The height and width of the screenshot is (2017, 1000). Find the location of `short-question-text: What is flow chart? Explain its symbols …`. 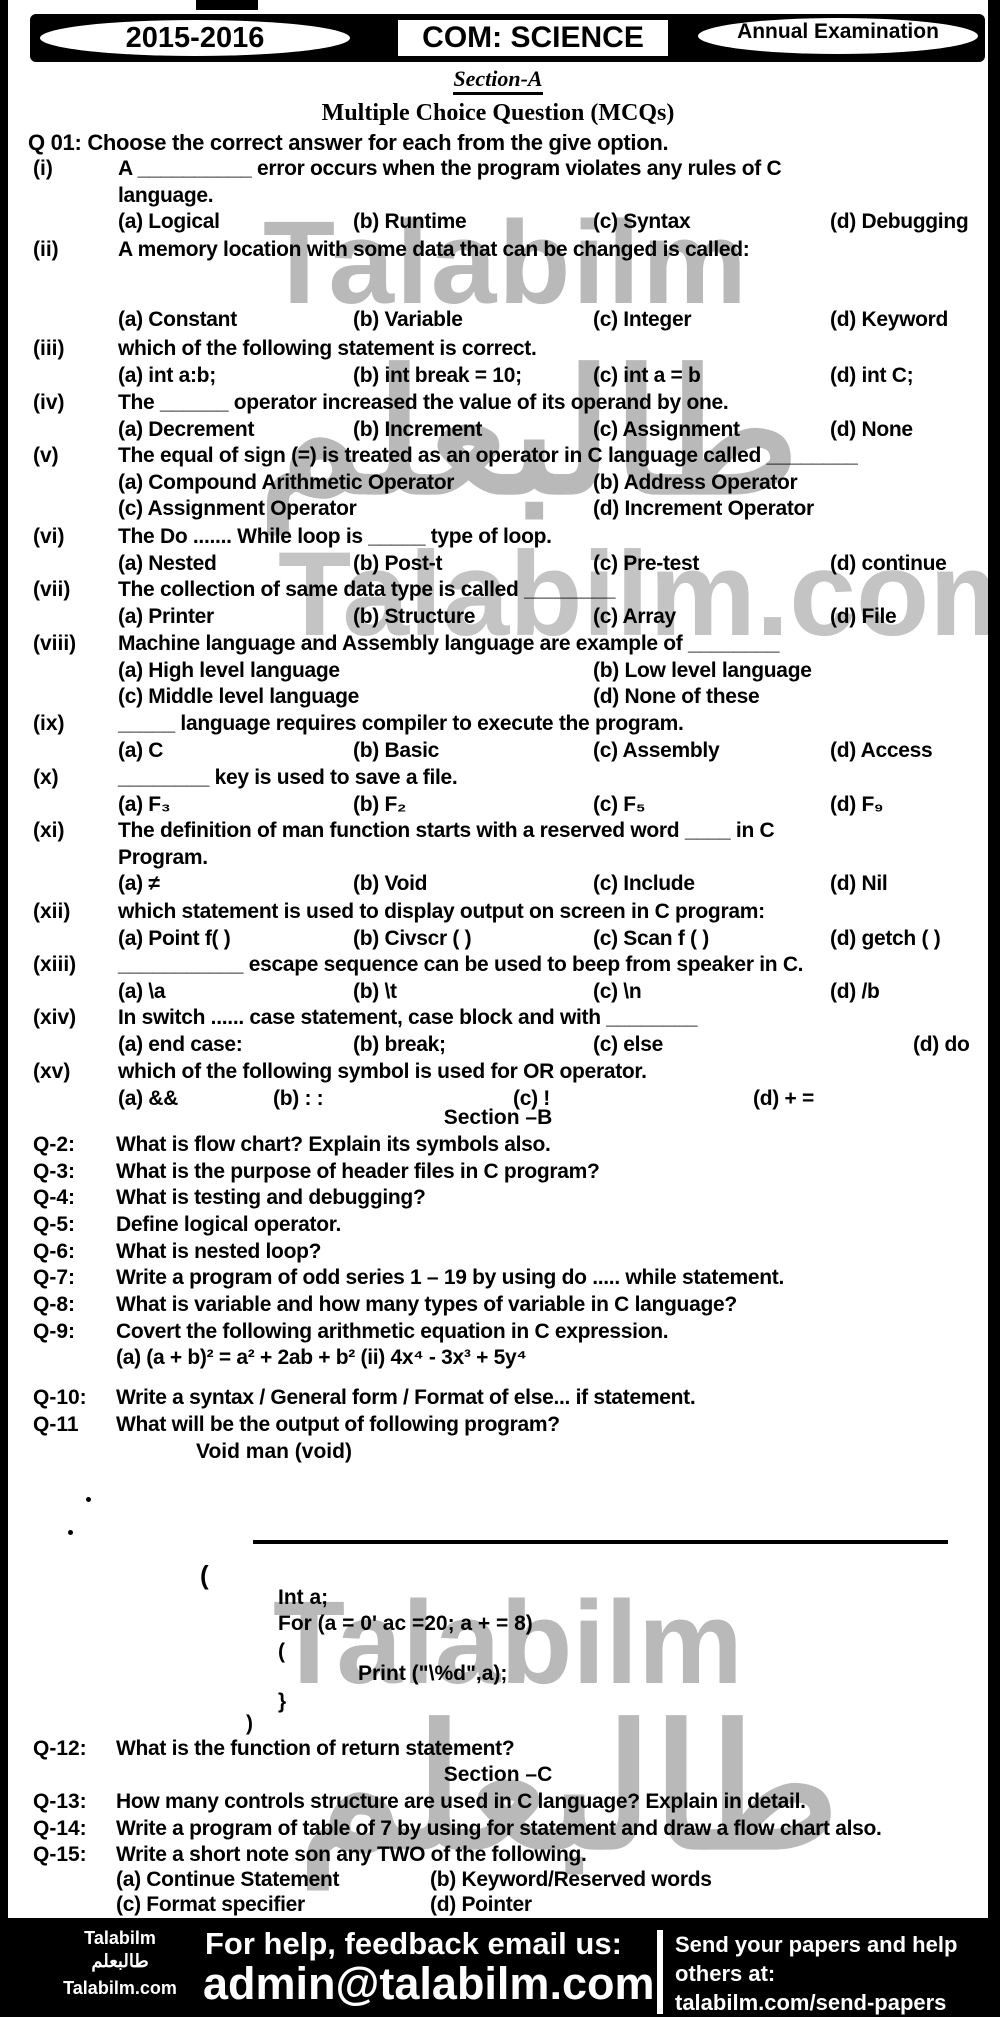

short-question-text: What is flow chart? Explain its symbols … is located at coordinates (333, 1144).